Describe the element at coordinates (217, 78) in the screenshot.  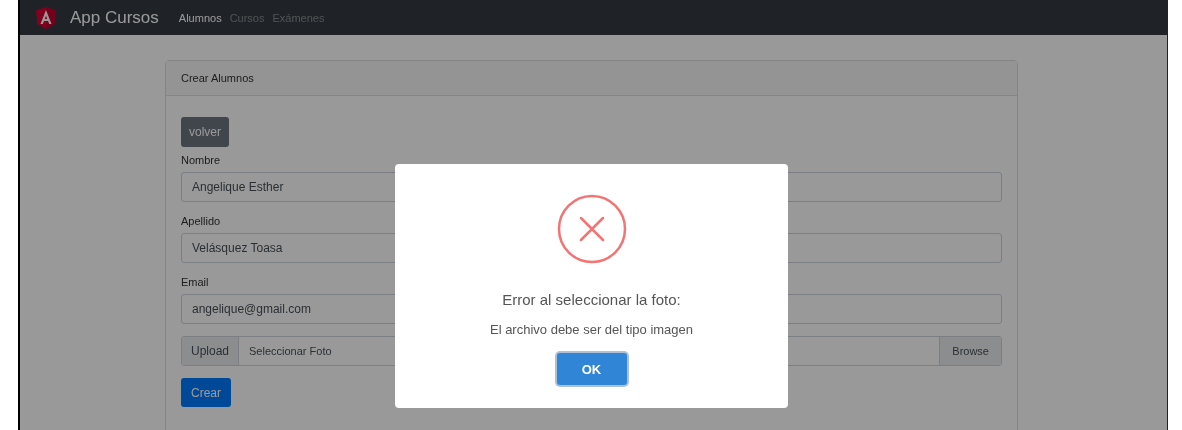
I see `card-title: Crear Alumnos` at that location.